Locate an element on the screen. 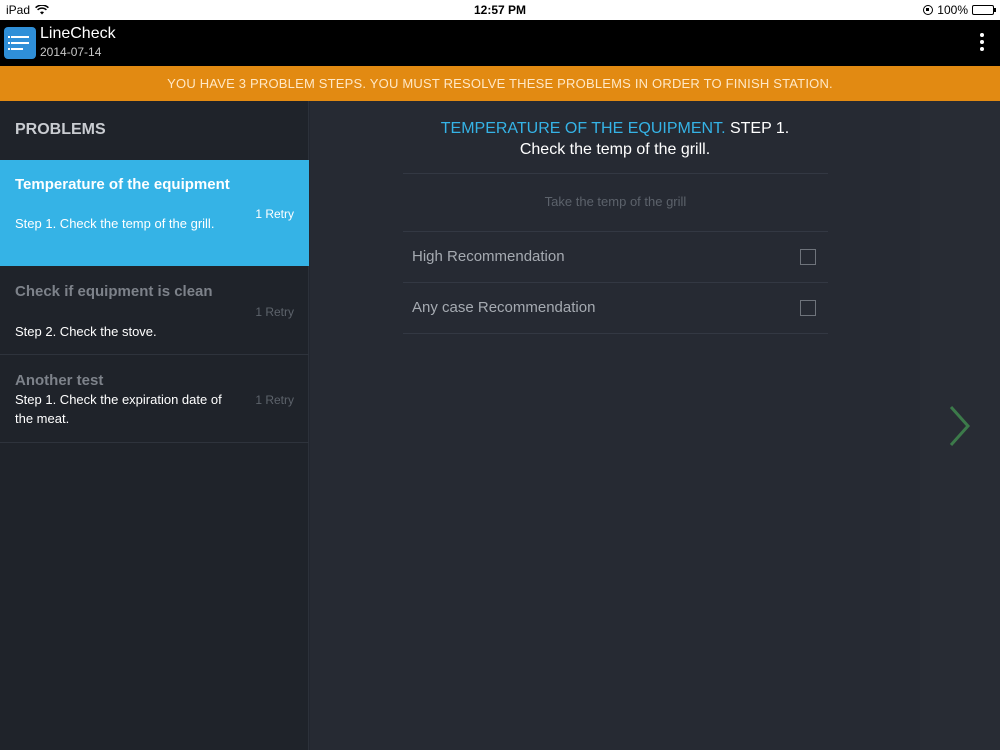 This screenshot has width=1000, height=750. chevron-right-icon is located at coordinates (960, 426).